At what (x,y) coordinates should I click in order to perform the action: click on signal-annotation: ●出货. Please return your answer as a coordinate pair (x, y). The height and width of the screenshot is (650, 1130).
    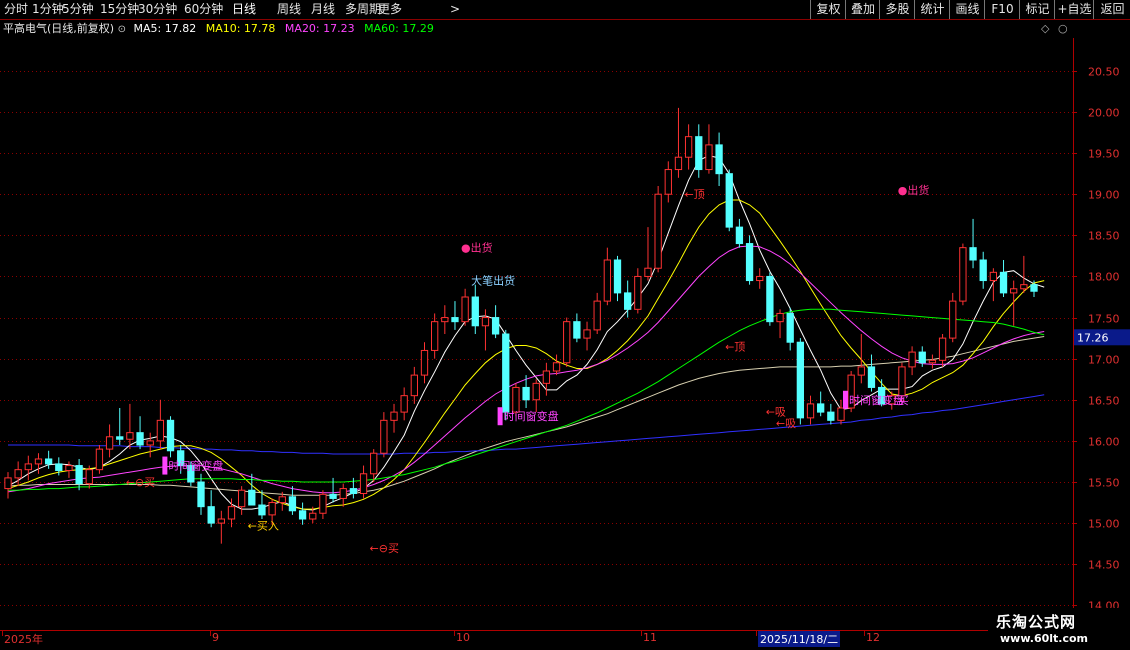
    Looking at the image, I should click on (477, 248).